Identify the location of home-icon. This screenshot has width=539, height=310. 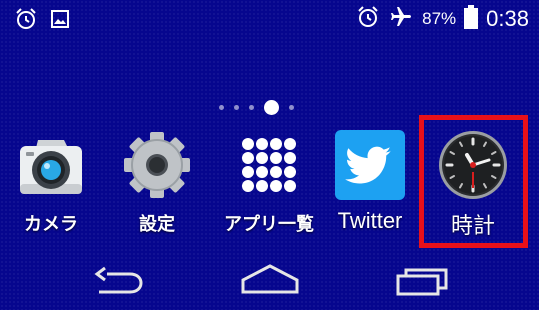
(270, 283).